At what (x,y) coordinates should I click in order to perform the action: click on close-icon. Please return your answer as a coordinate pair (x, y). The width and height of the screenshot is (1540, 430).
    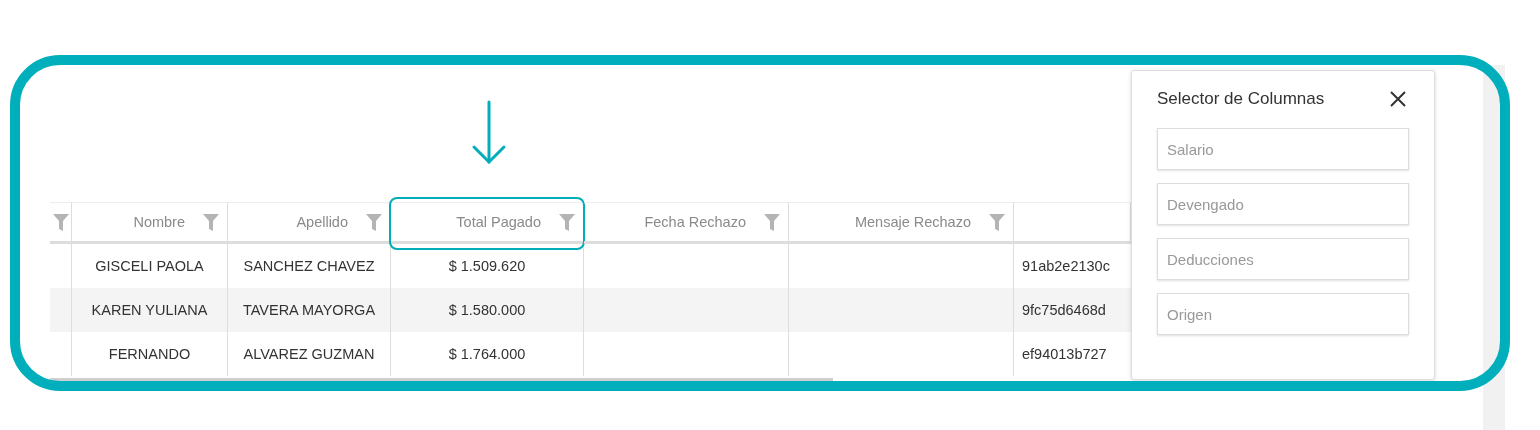
    Looking at the image, I should click on (1398, 98).